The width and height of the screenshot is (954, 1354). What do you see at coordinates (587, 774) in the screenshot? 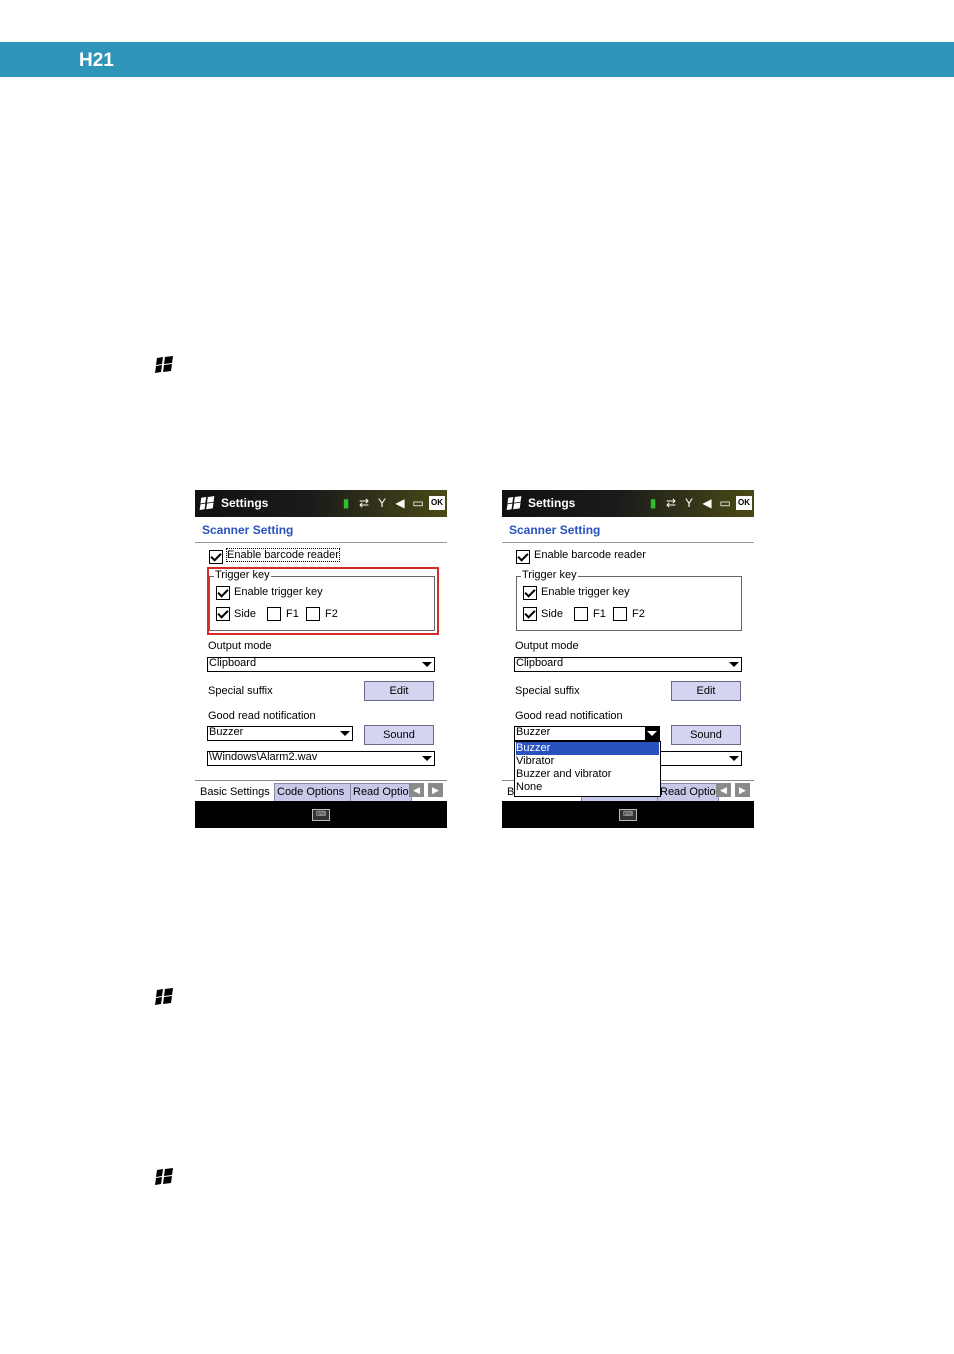
I see `dropdown-option-buzzer-and-vibrator: Buzzer and vibrator` at bounding box center [587, 774].